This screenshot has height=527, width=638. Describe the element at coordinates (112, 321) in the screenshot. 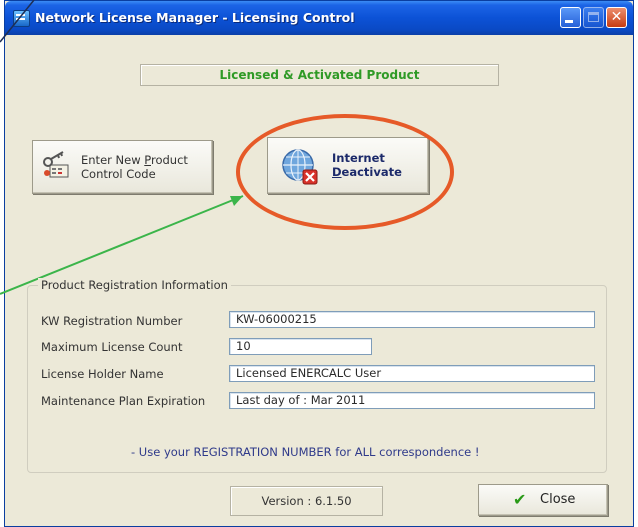

I see `registration-number-label: KW Registration Number` at that location.